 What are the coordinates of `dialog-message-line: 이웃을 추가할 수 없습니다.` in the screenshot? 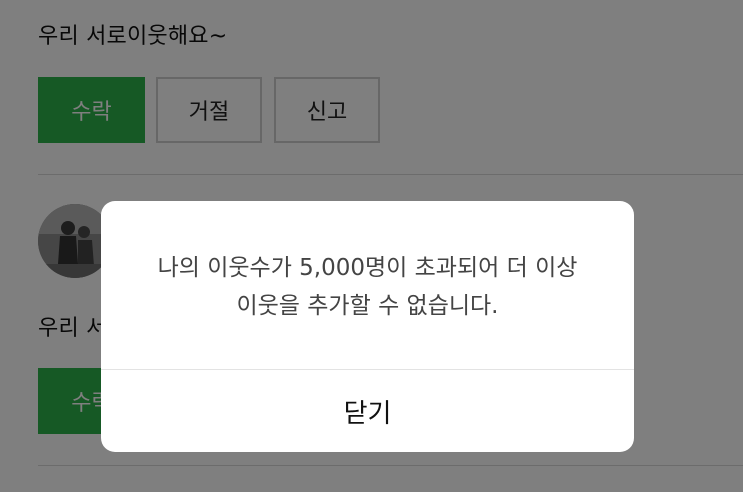 It's located at (367, 306).